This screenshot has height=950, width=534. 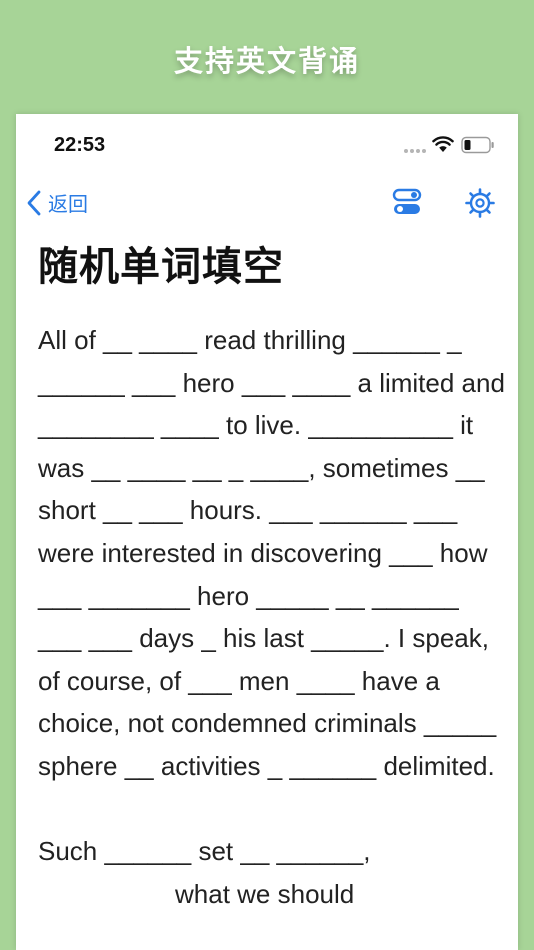 I want to click on navigation-bar: 返回, so click(x=267, y=203).